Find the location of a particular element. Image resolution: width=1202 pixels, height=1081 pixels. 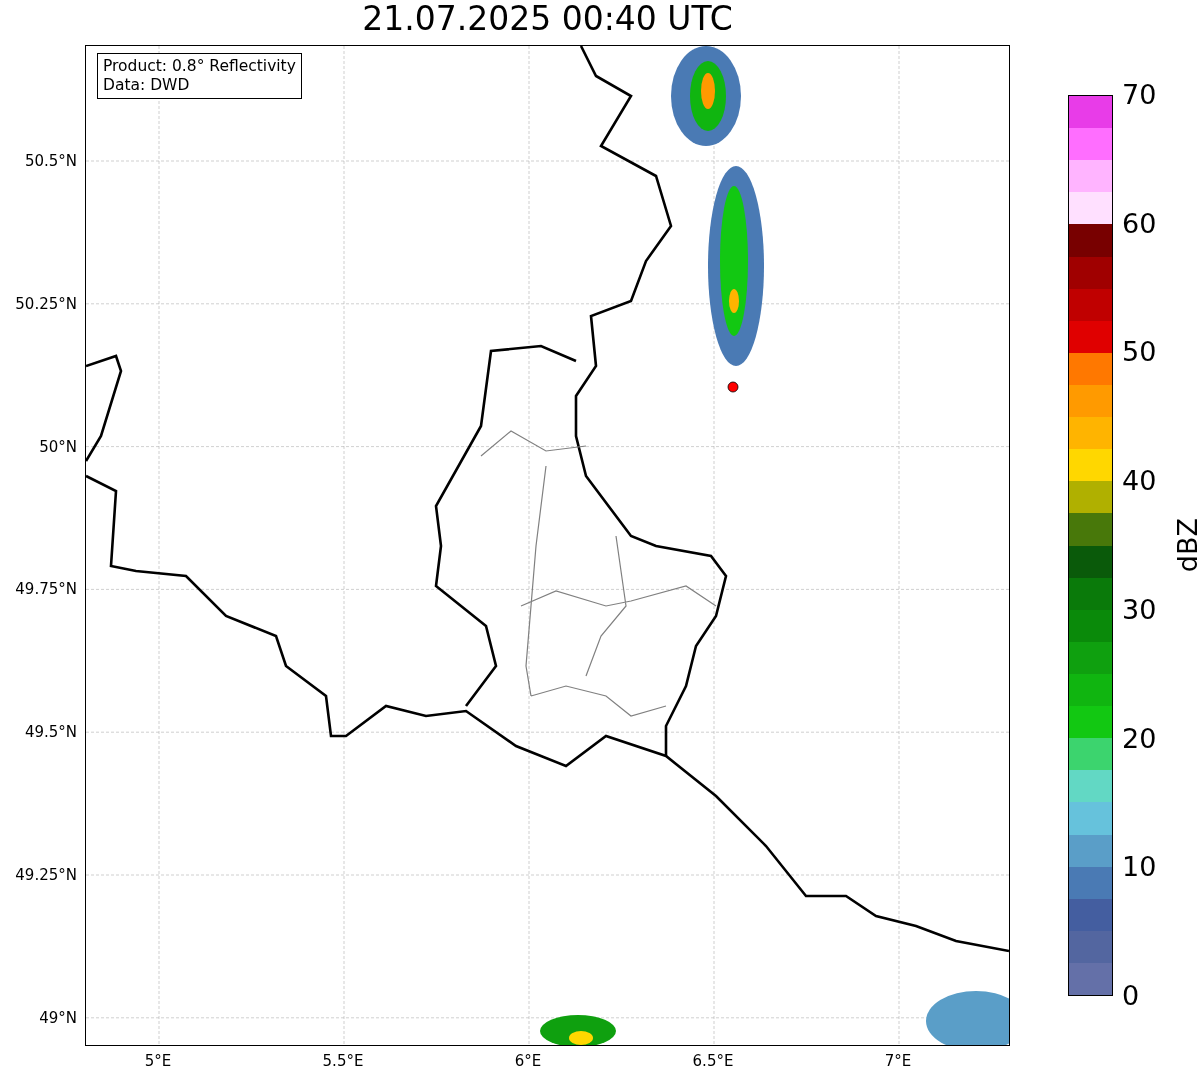

colorbar-tick-label: 20 is located at coordinates (1140, 738).